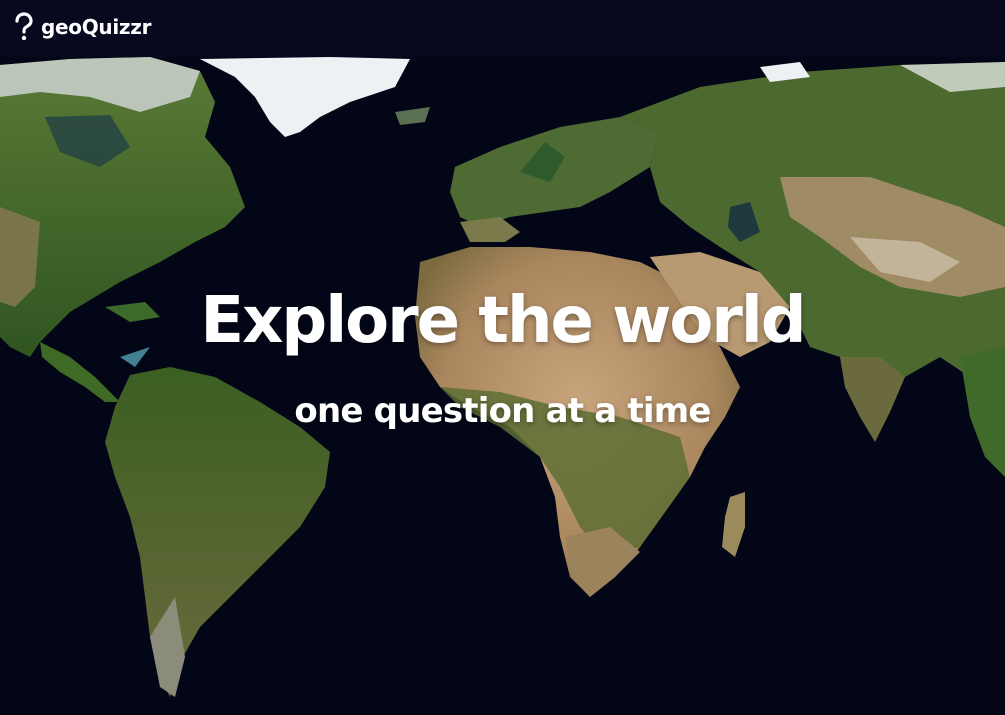 Image resolution: width=1005 pixels, height=715 pixels. What do you see at coordinates (96, 27) in the screenshot?
I see `brand-name: geoQuizzr` at bounding box center [96, 27].